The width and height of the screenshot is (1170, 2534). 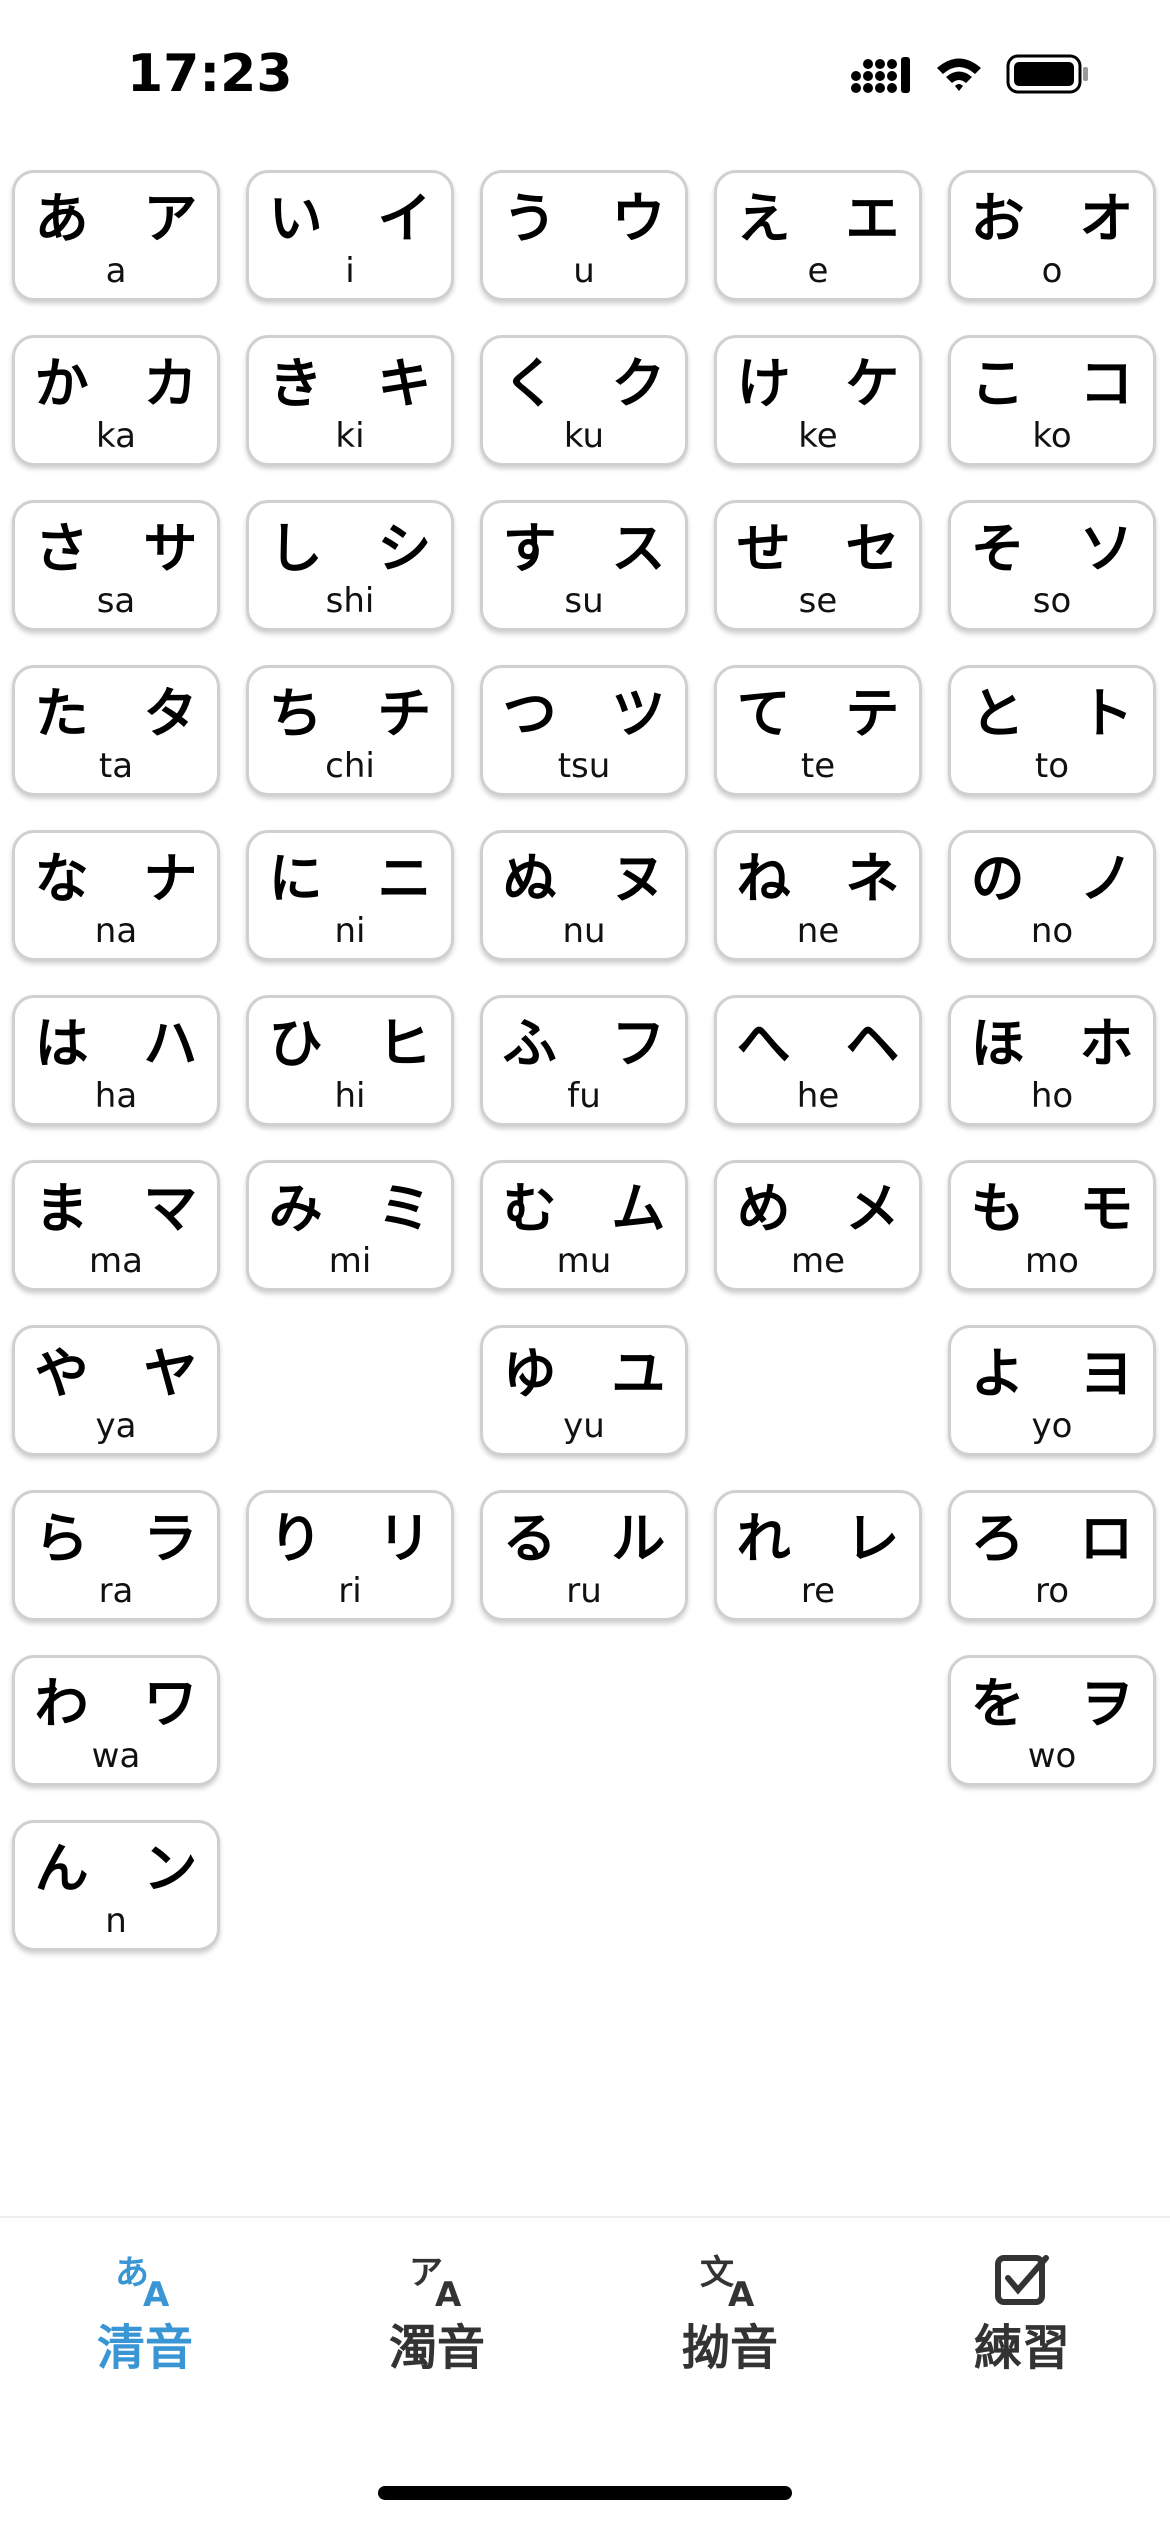 I want to click on kana-romaji: he, so click(x=818, y=1096).